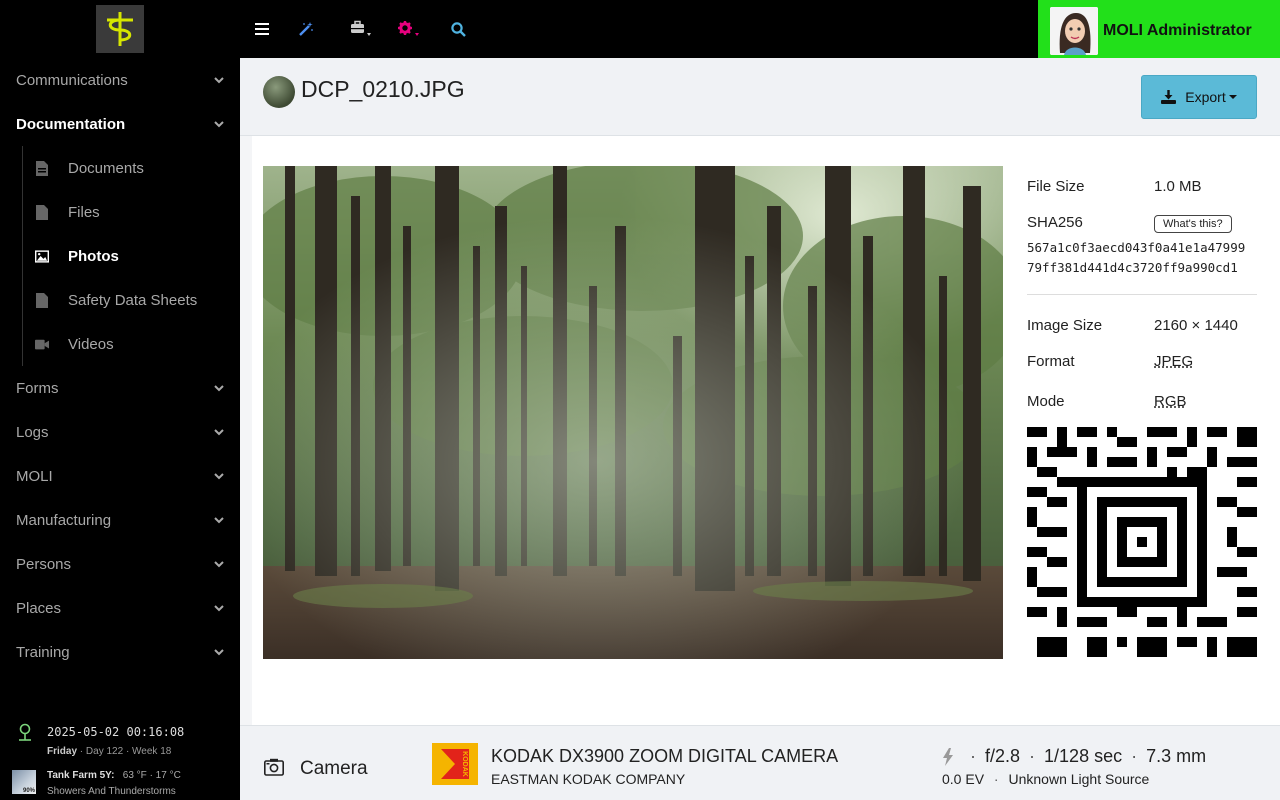  I want to click on nav-manufacturing: Manufacturing, so click(120, 520).